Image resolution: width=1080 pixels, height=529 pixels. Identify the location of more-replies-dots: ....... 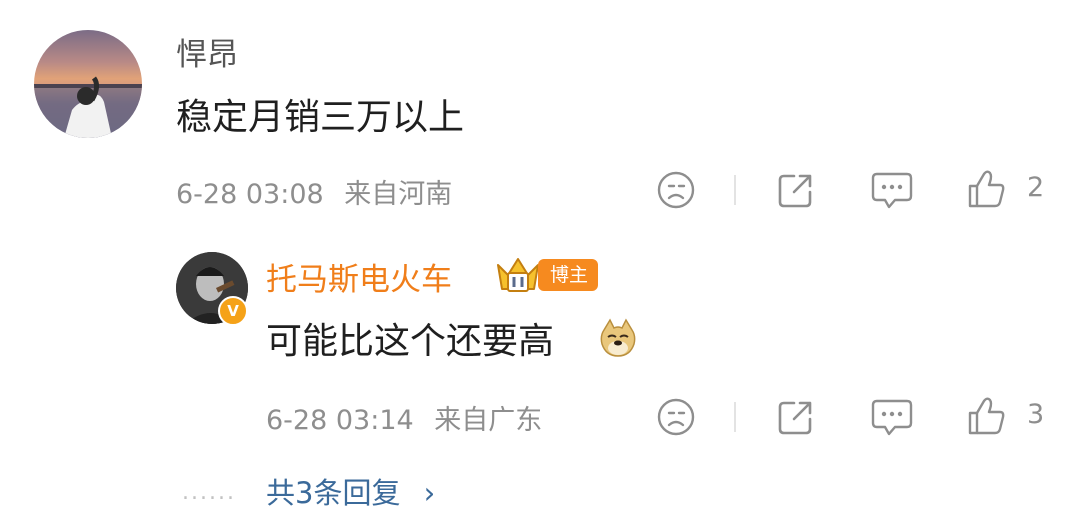
(209, 492).